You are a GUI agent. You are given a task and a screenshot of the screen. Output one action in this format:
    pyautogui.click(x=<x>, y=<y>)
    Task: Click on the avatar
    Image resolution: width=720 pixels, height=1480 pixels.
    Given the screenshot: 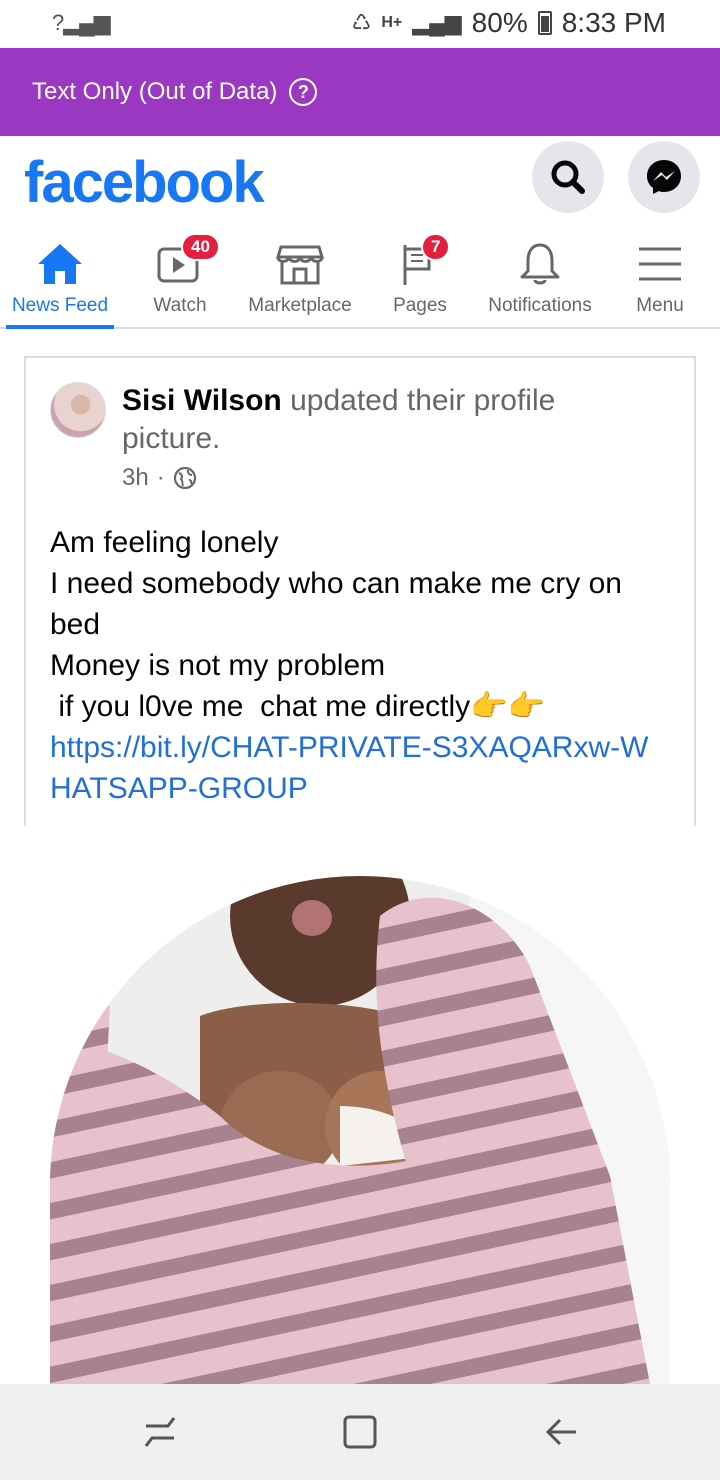 What is the action you would take?
    pyautogui.click(x=78, y=410)
    